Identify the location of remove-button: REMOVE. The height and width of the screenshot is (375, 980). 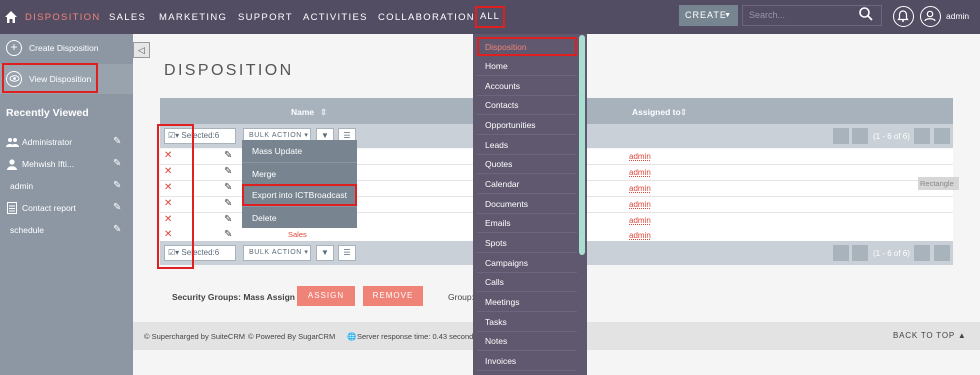
(393, 296).